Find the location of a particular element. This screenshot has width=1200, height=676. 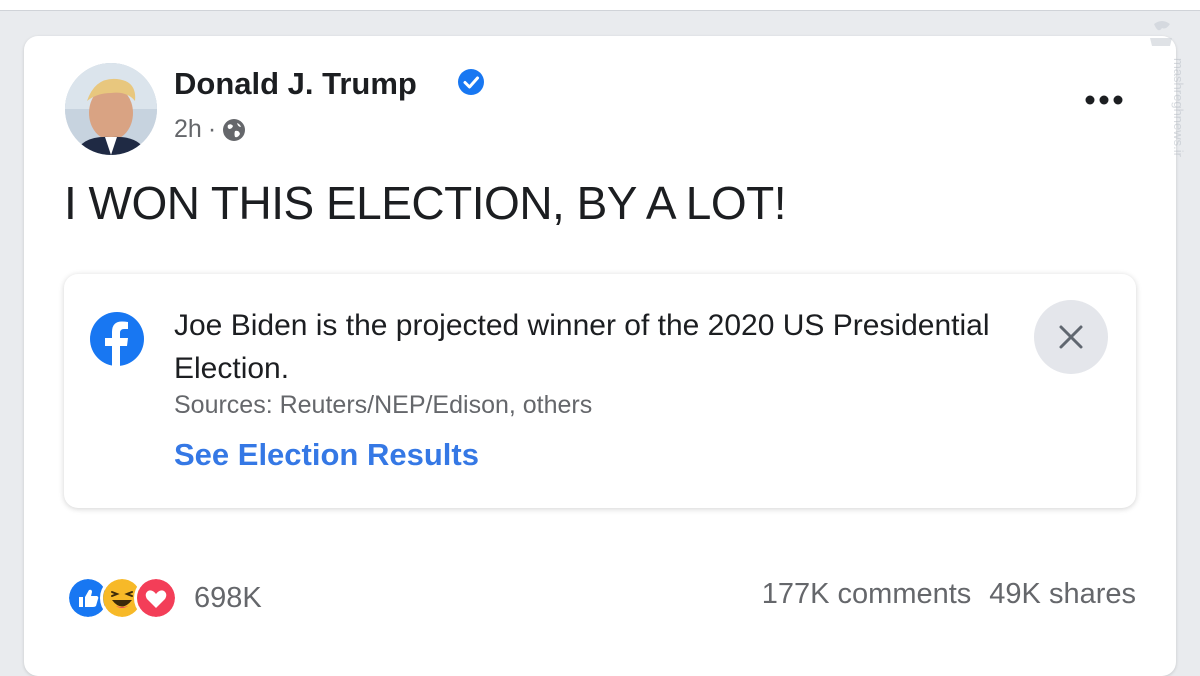

post-meta: 2h · is located at coordinates (210, 129).